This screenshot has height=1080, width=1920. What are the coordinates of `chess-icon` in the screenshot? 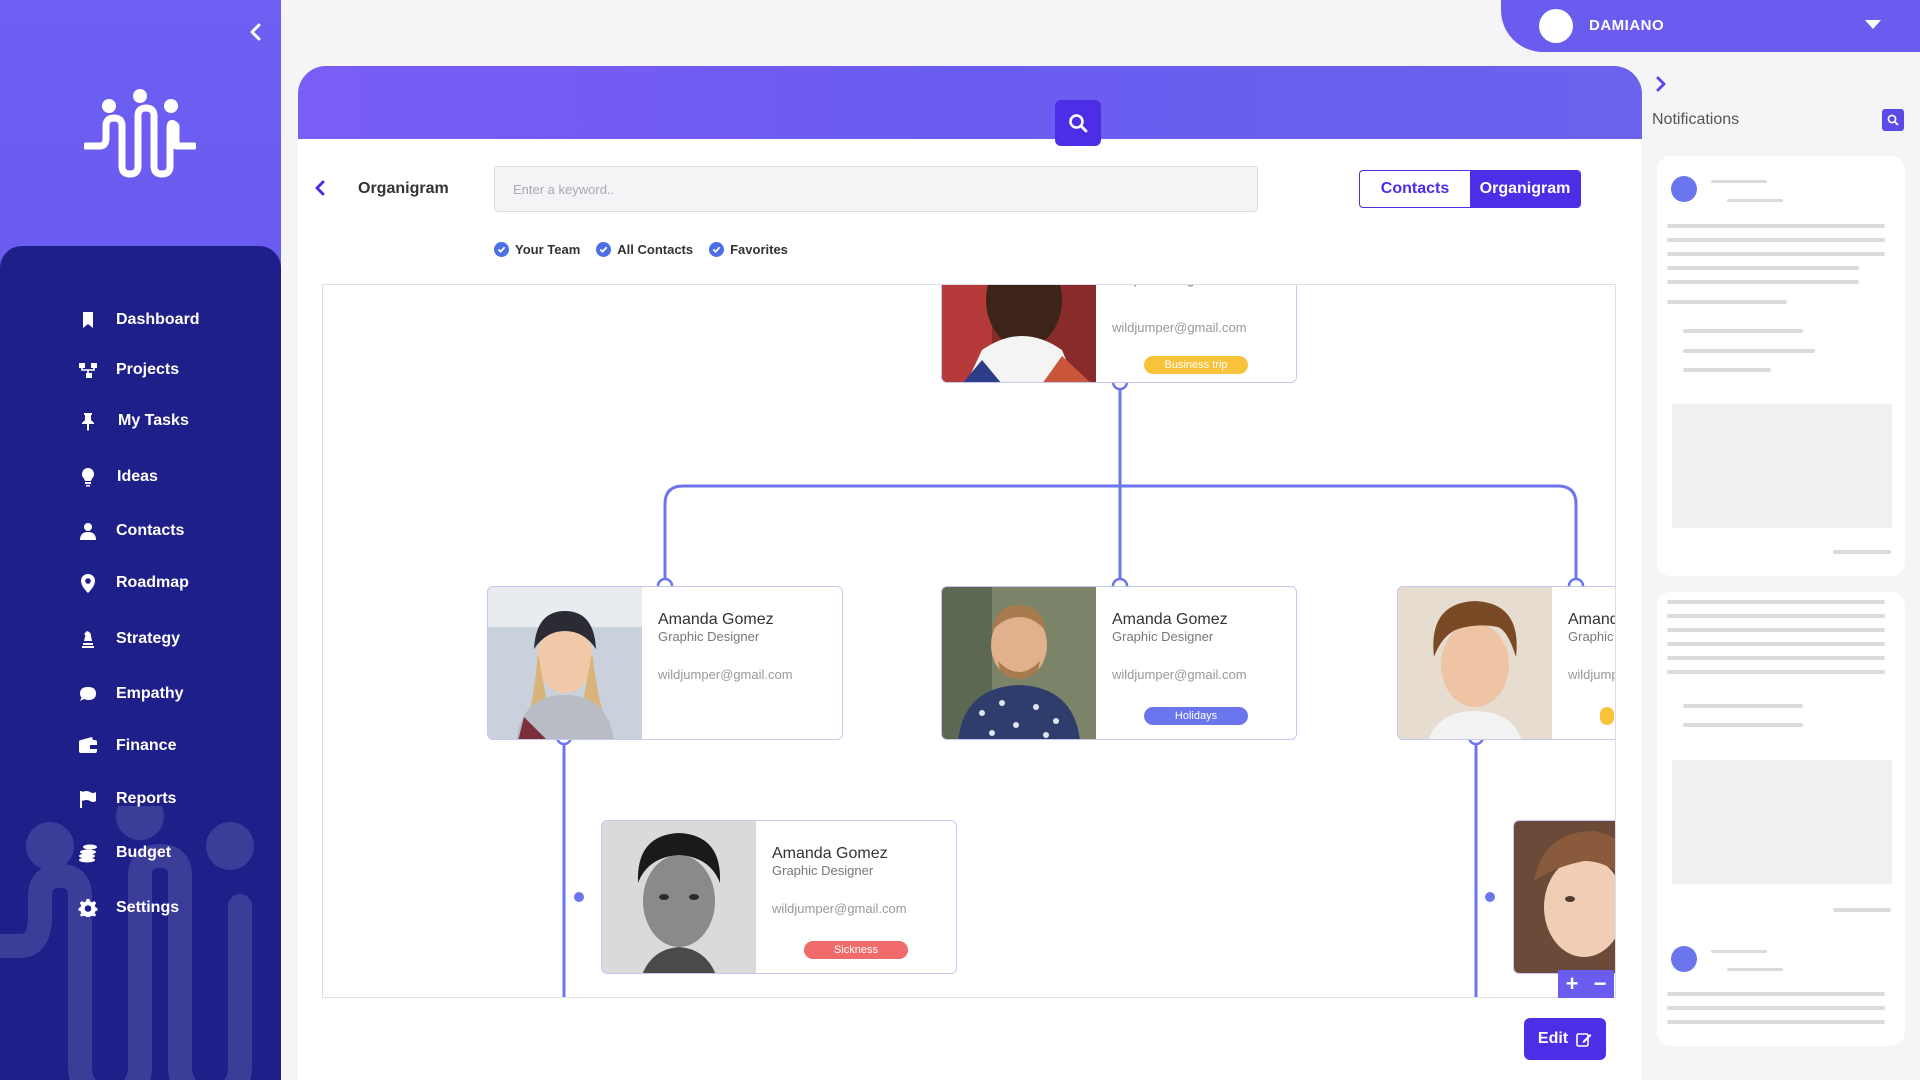 It's located at (88, 639).